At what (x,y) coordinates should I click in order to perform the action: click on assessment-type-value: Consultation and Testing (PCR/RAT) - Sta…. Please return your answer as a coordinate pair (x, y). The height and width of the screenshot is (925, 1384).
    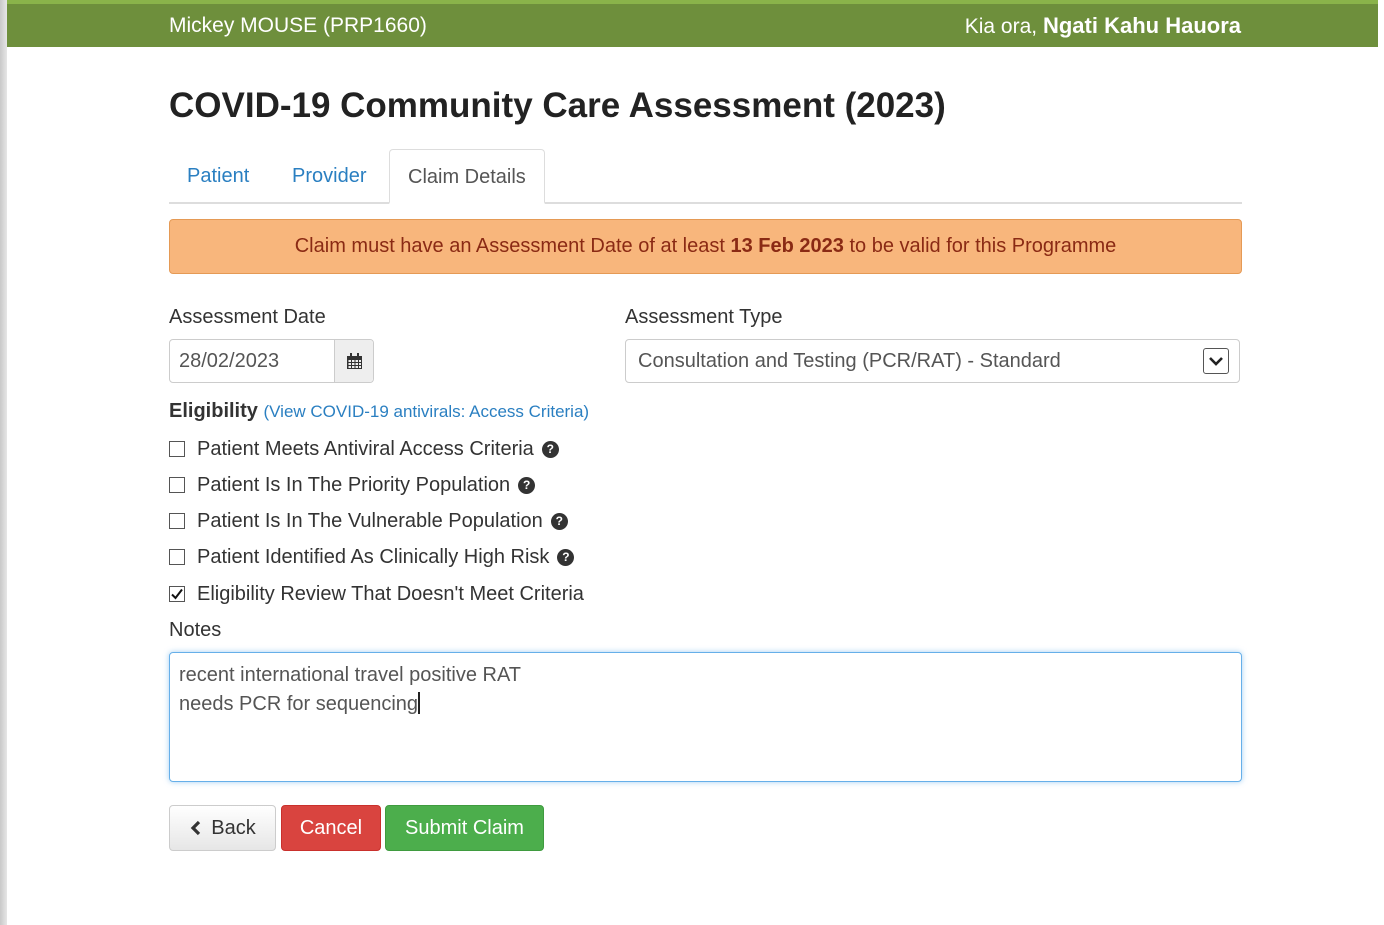
    Looking at the image, I should click on (849, 361).